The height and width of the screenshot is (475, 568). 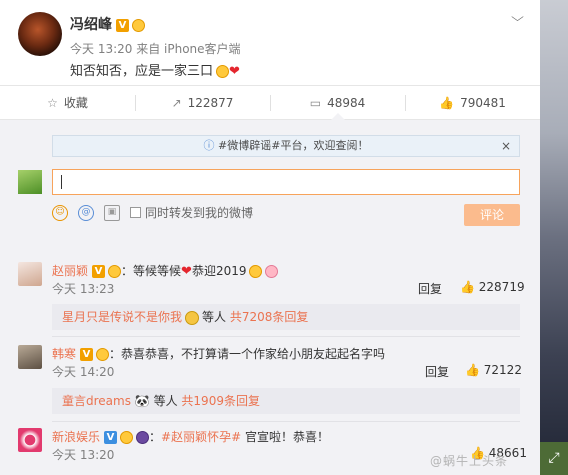 What do you see at coordinates (142, 401) in the screenshot?
I see `panda-emoji-icon: 🐼` at bounding box center [142, 401].